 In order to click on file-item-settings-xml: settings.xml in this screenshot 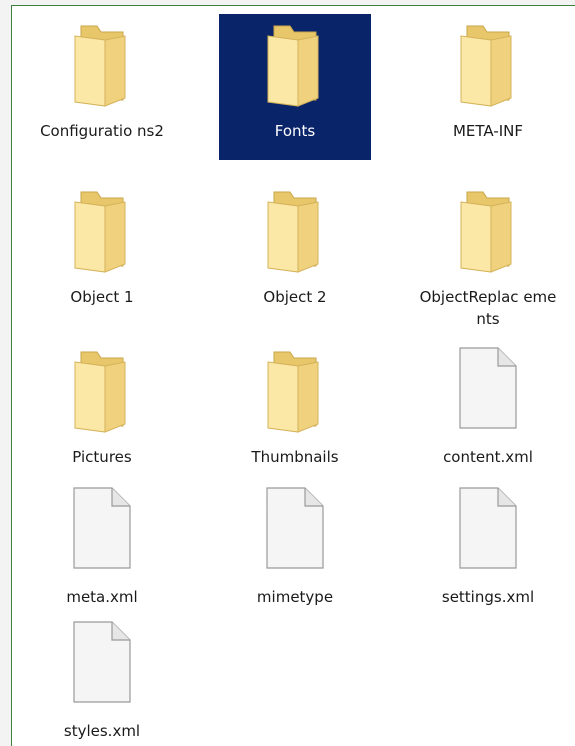, I will do `click(488, 553)`.